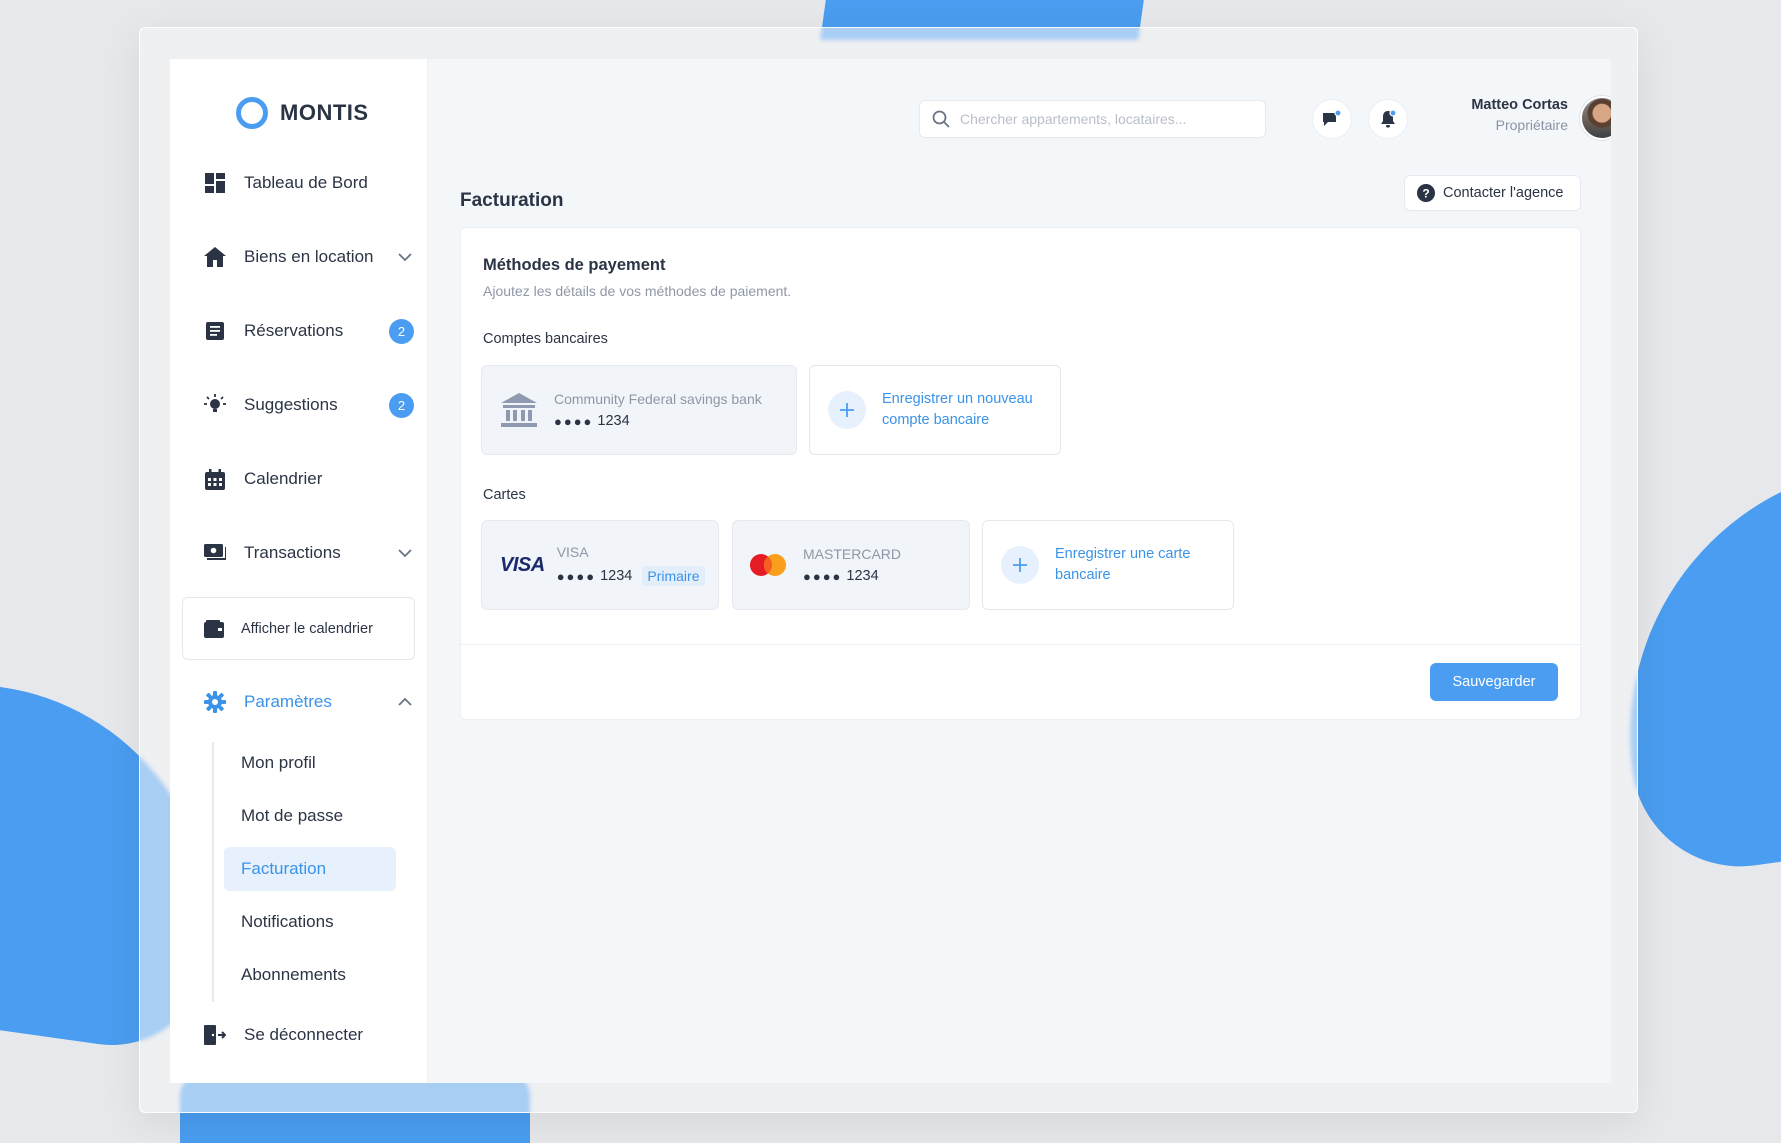 The width and height of the screenshot is (1781, 1143). What do you see at coordinates (283, 478) in the screenshot?
I see `sidebar-item-label: Calendrier` at bounding box center [283, 478].